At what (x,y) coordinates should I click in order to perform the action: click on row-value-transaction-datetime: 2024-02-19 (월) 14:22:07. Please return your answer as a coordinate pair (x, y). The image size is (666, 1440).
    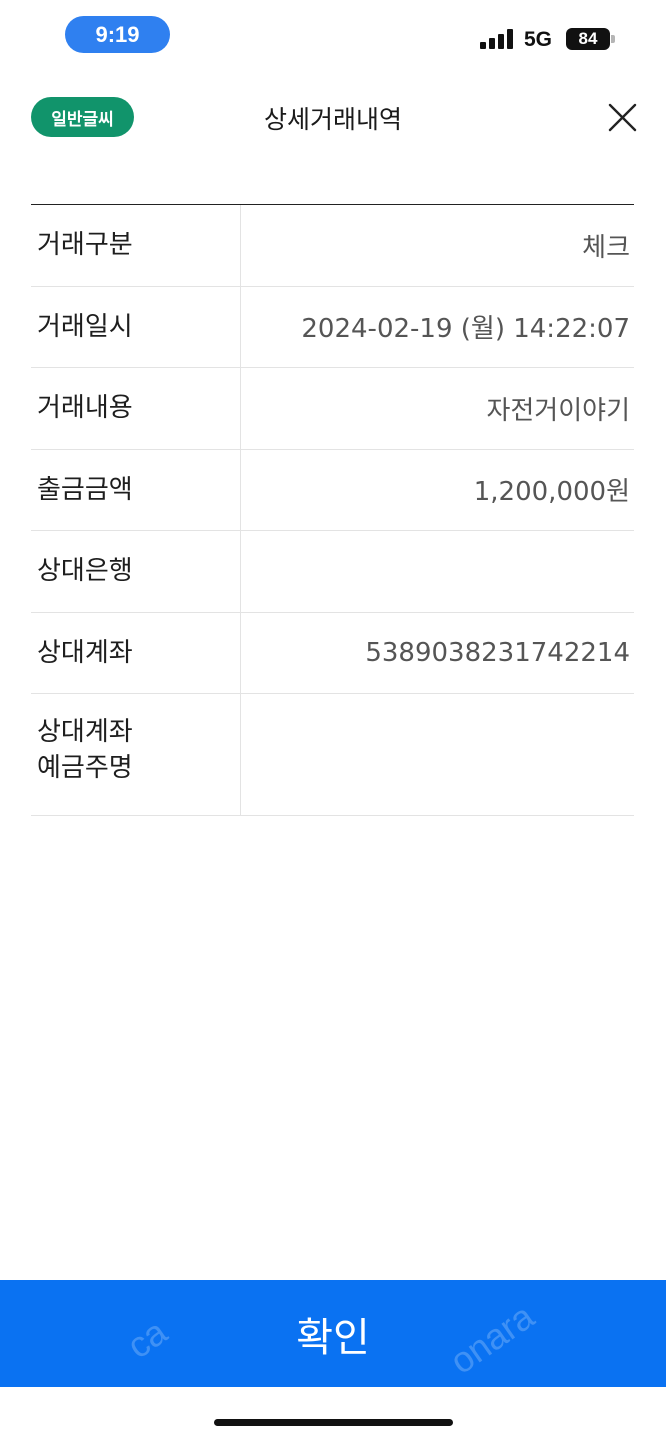
    Looking at the image, I should click on (465, 329).